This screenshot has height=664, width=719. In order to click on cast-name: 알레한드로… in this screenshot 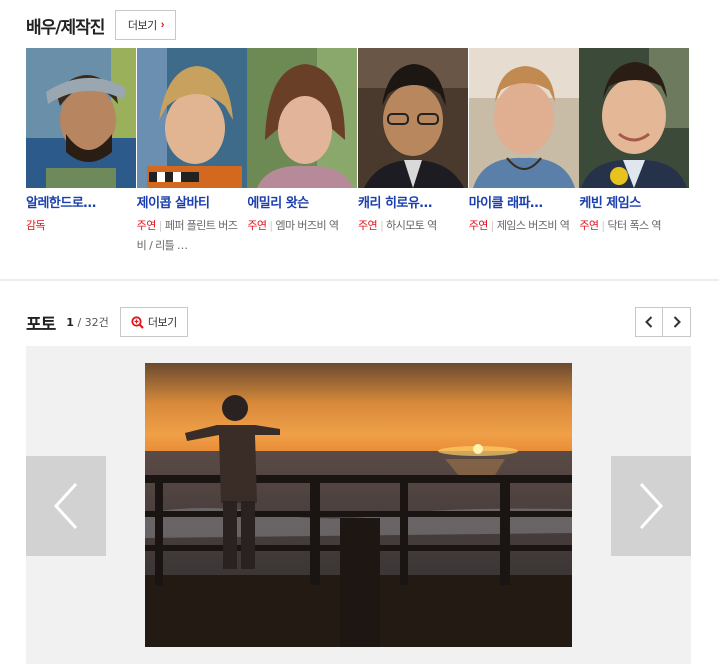, I will do `click(80, 201)`.